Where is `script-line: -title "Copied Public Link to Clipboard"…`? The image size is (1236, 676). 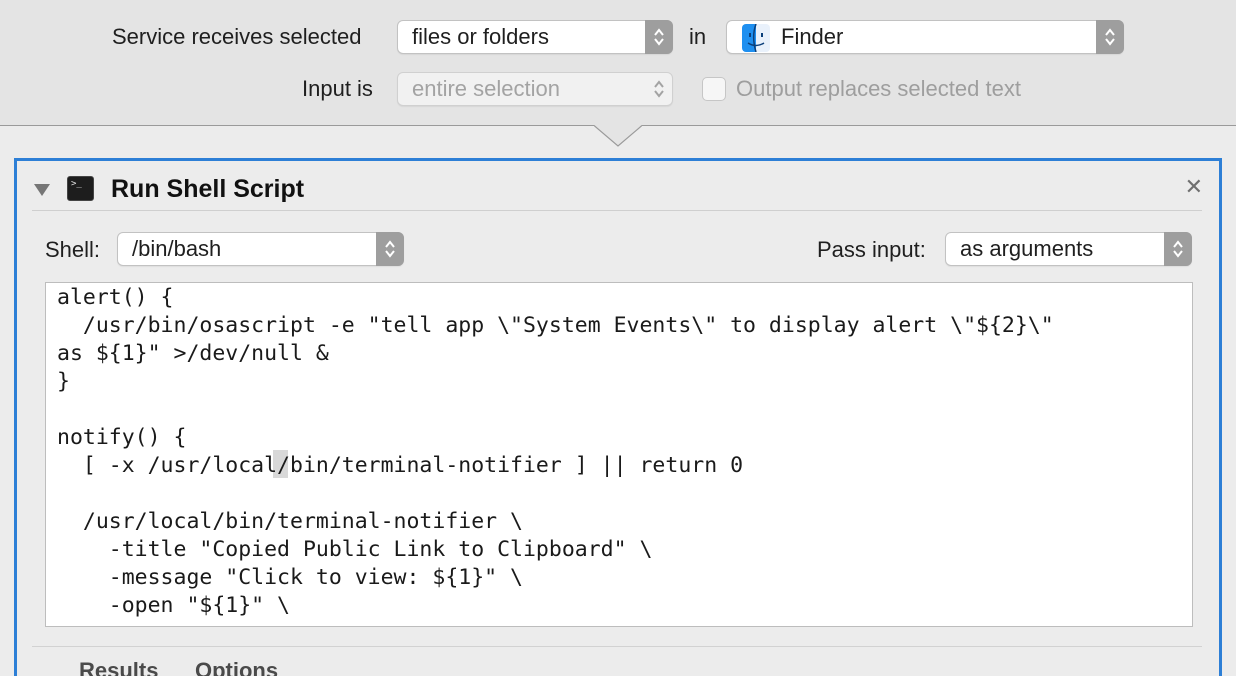
script-line: -title "Copied Public Link to Clipboard"… is located at coordinates (355, 549).